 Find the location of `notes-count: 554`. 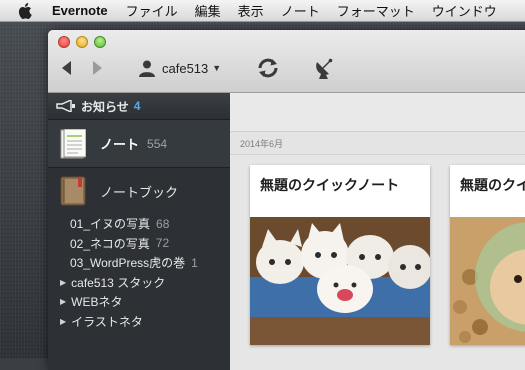

notes-count: 554 is located at coordinates (157, 143).